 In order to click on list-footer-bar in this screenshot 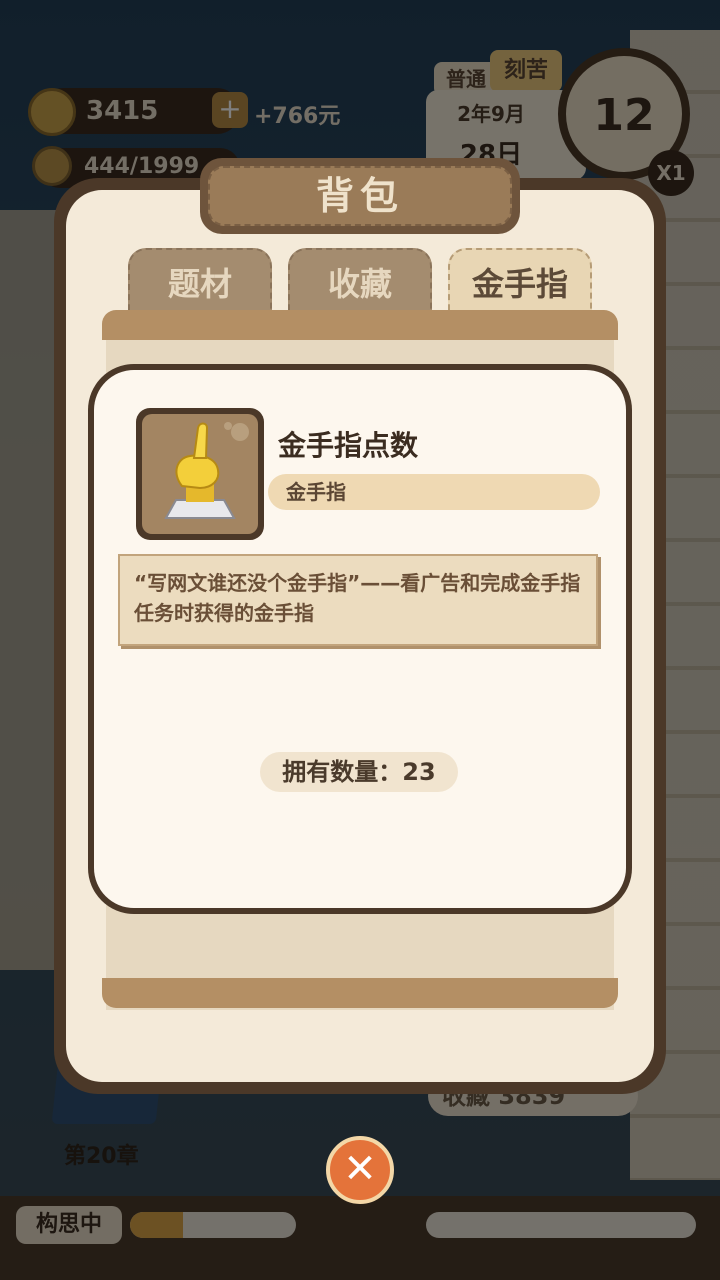, I will do `click(360, 993)`.